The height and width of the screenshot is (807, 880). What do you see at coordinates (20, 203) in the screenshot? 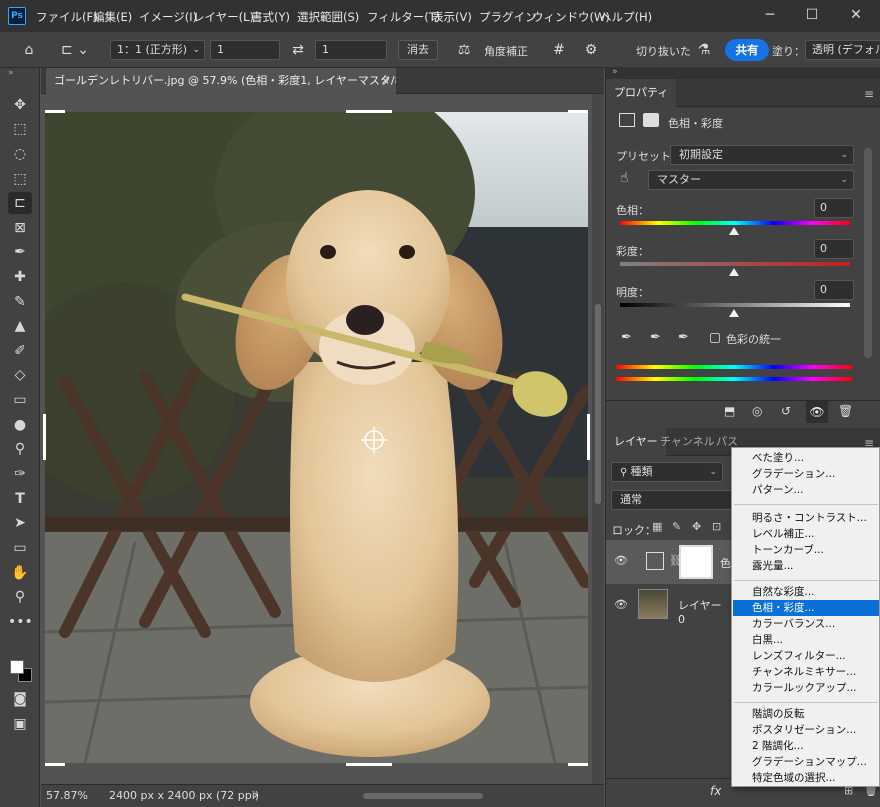
I see `crop-tool-icon: ⊏` at bounding box center [20, 203].